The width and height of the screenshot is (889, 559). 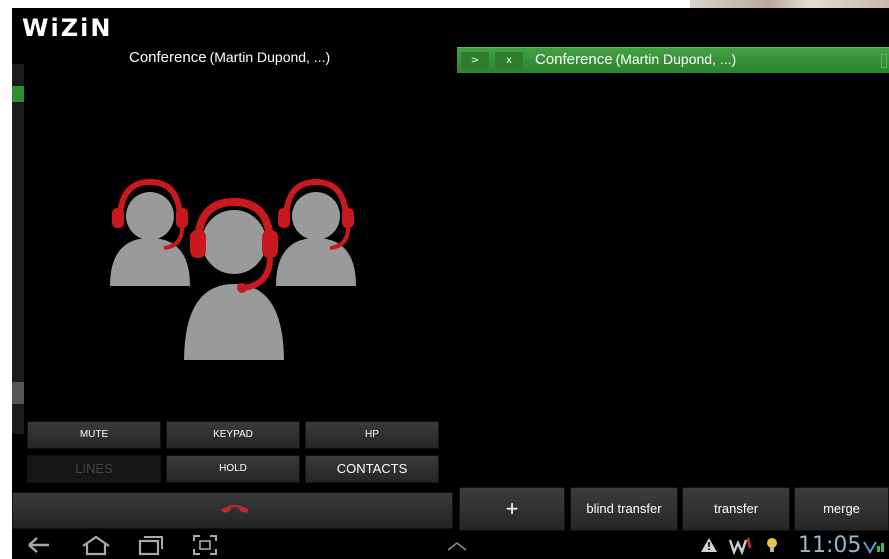 I want to click on contacts-button: CONTACTS, so click(x=372, y=469).